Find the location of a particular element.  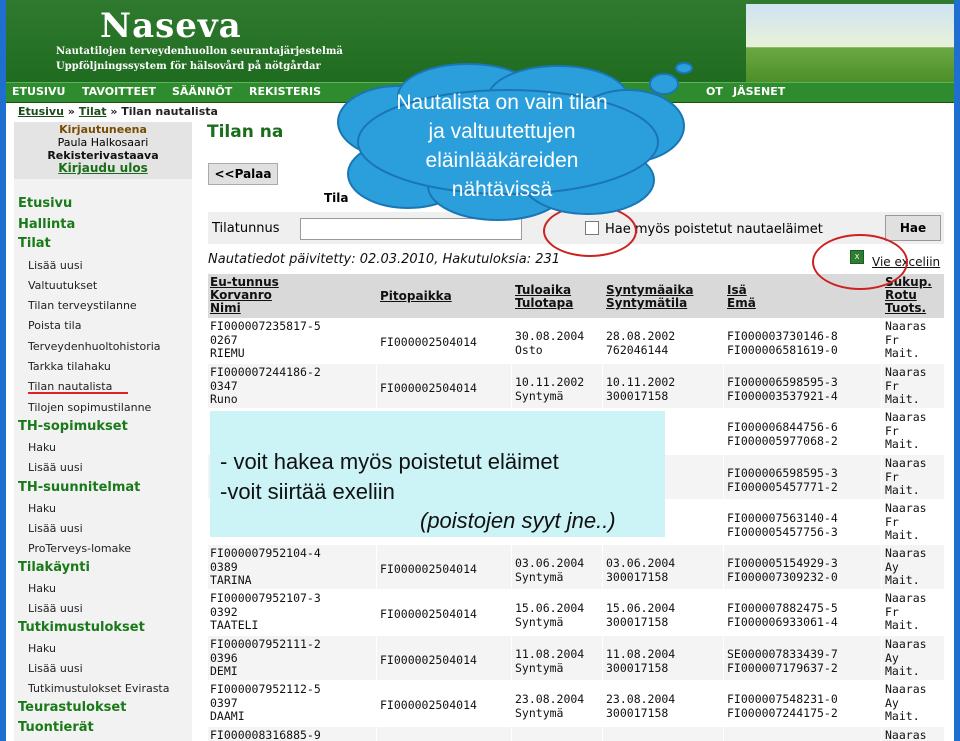

table-row: FI000008316885-9 Naaras is located at coordinates (576, 734).